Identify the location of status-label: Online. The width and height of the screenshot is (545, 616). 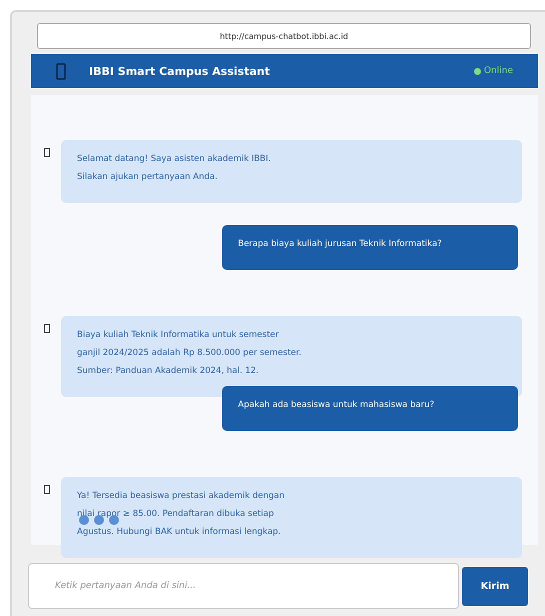
(498, 71).